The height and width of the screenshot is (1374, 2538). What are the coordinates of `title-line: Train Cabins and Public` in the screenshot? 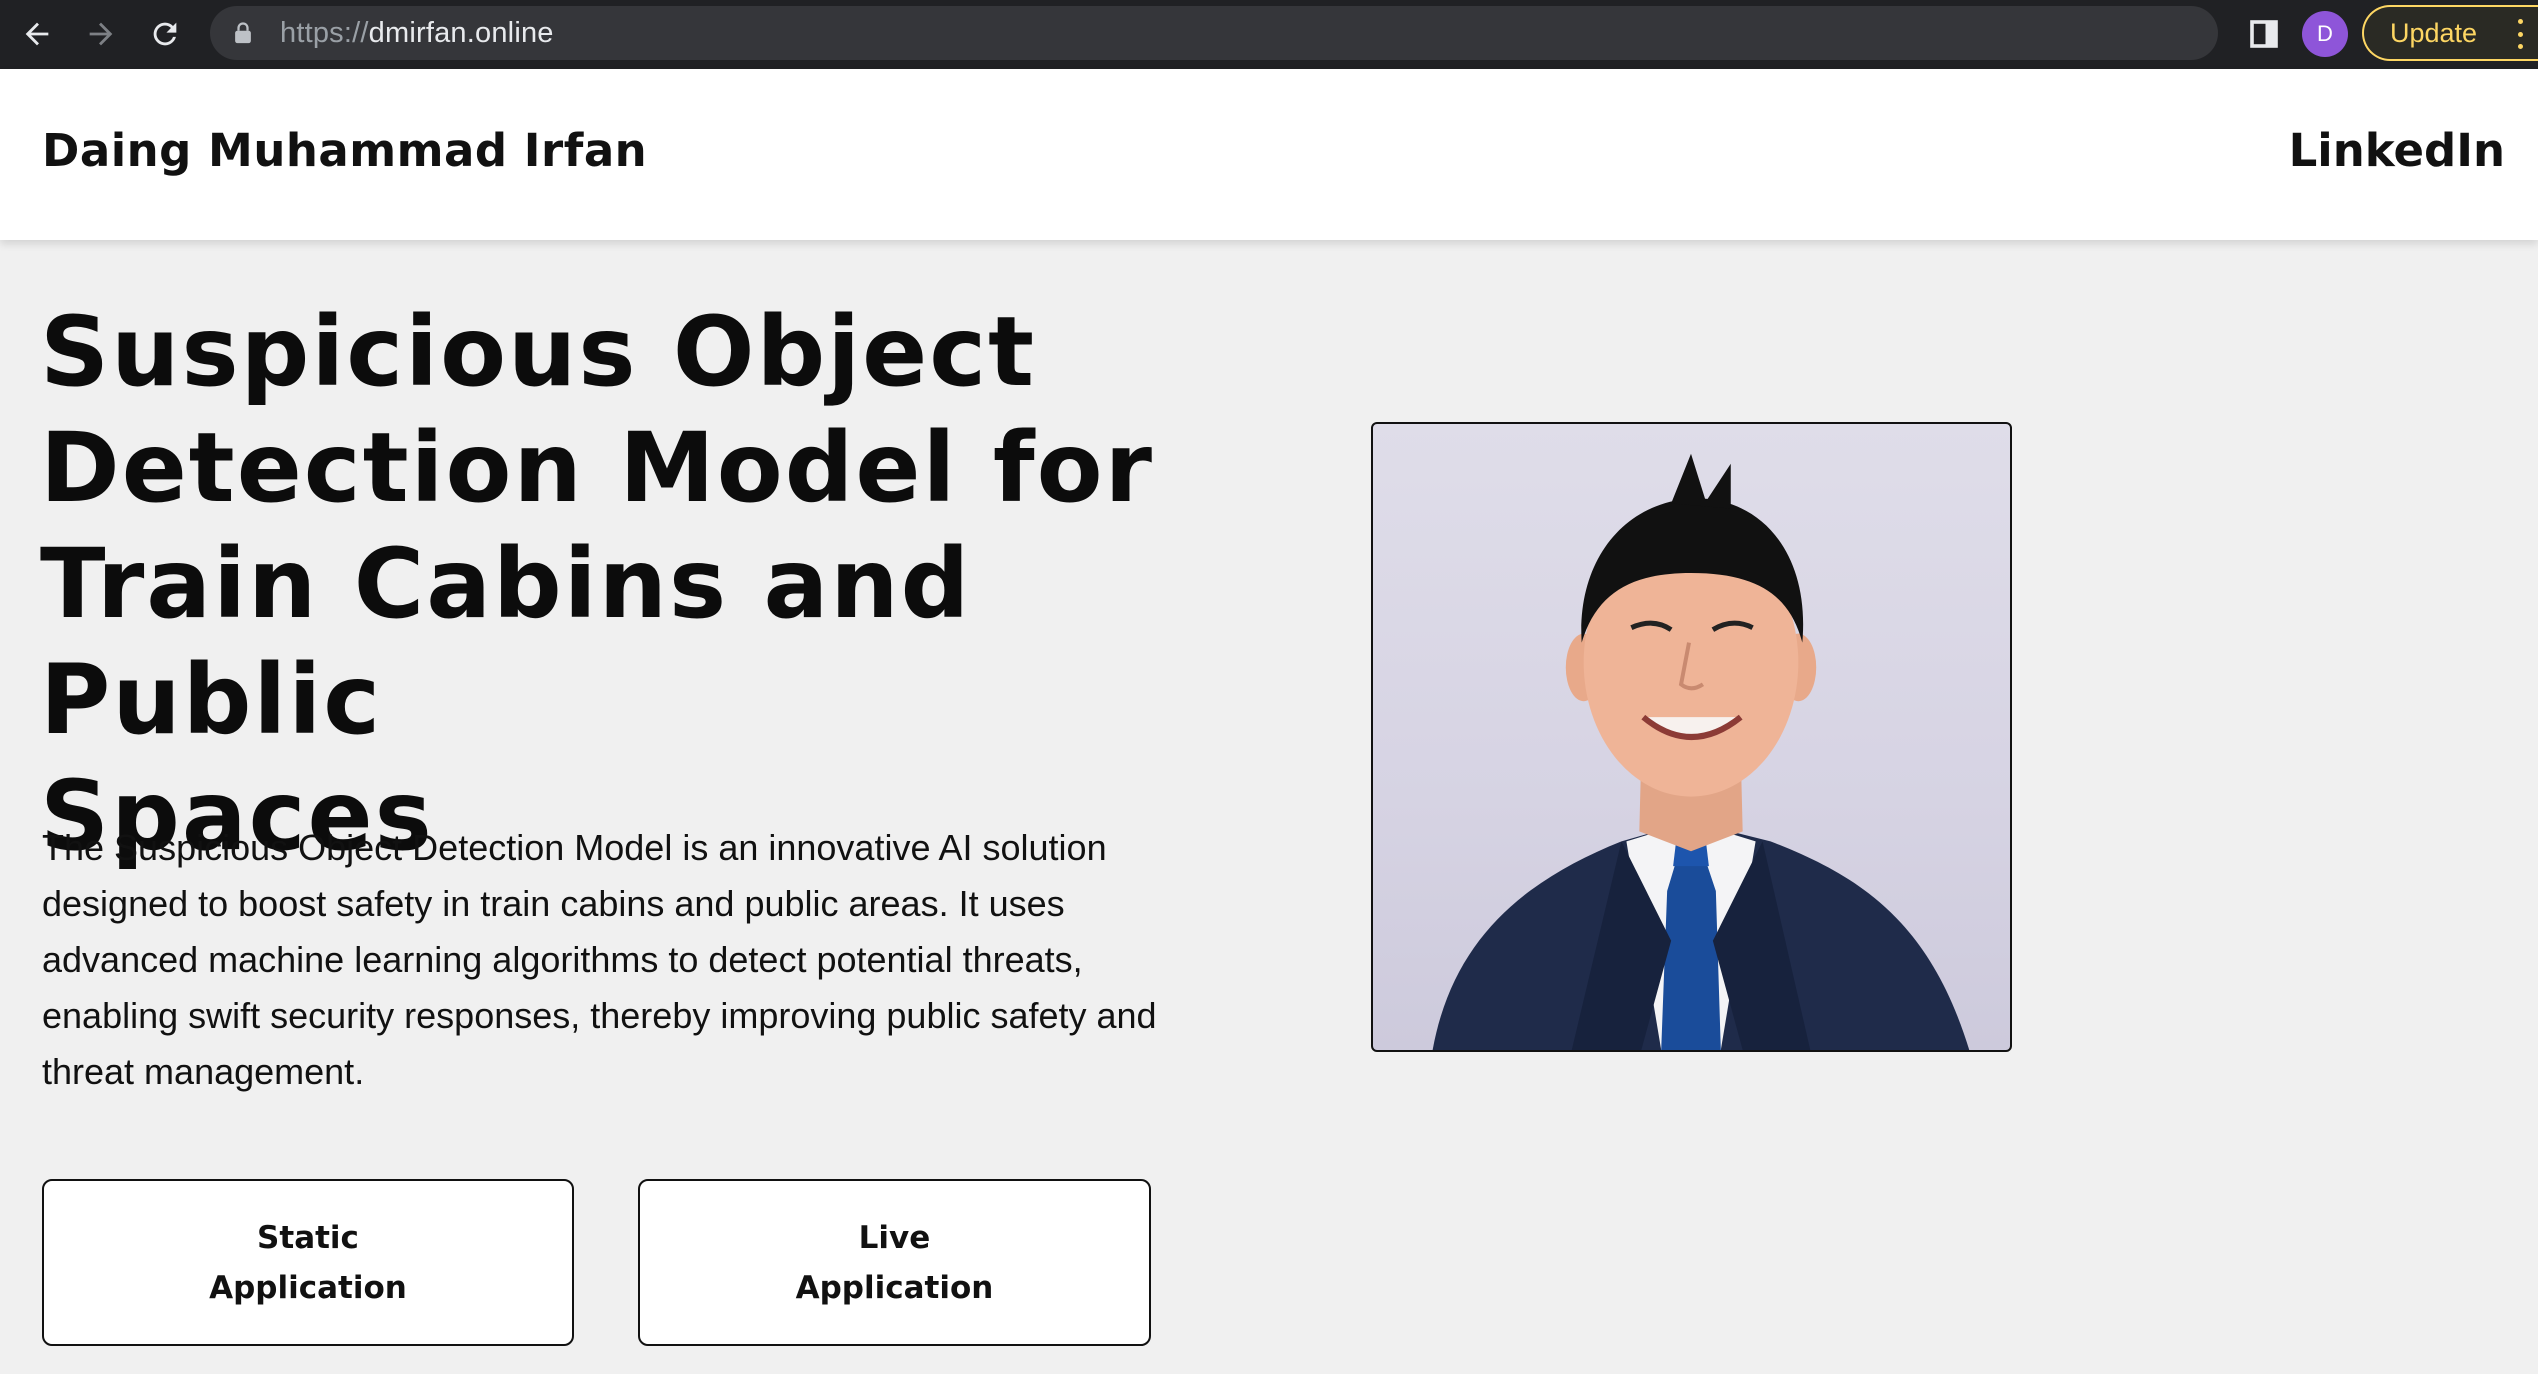 It's located at (506, 642).